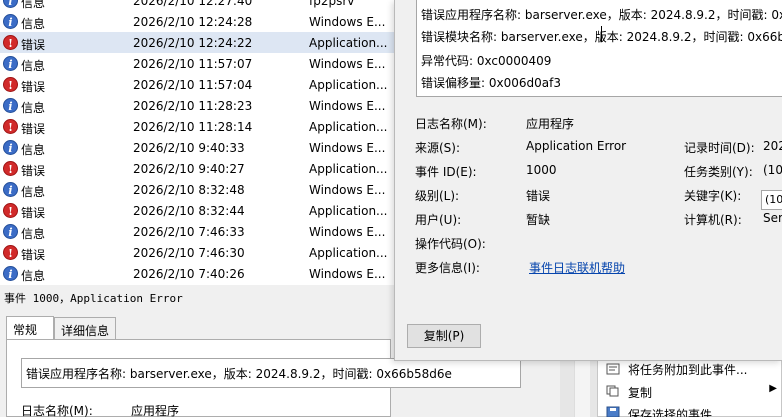 Image resolution: width=782 pixels, height=417 pixels. Describe the element at coordinates (438, 148) in the screenshot. I see `source-label: 来源(S):` at that location.